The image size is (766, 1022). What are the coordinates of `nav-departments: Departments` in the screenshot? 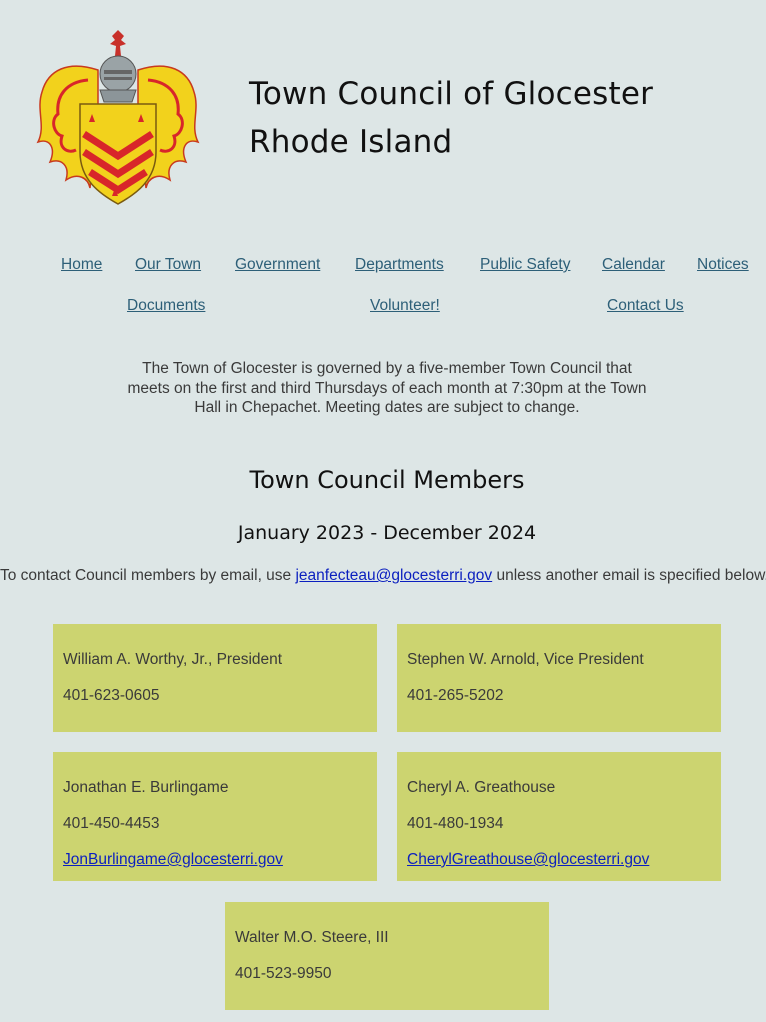 It's located at (399, 265).